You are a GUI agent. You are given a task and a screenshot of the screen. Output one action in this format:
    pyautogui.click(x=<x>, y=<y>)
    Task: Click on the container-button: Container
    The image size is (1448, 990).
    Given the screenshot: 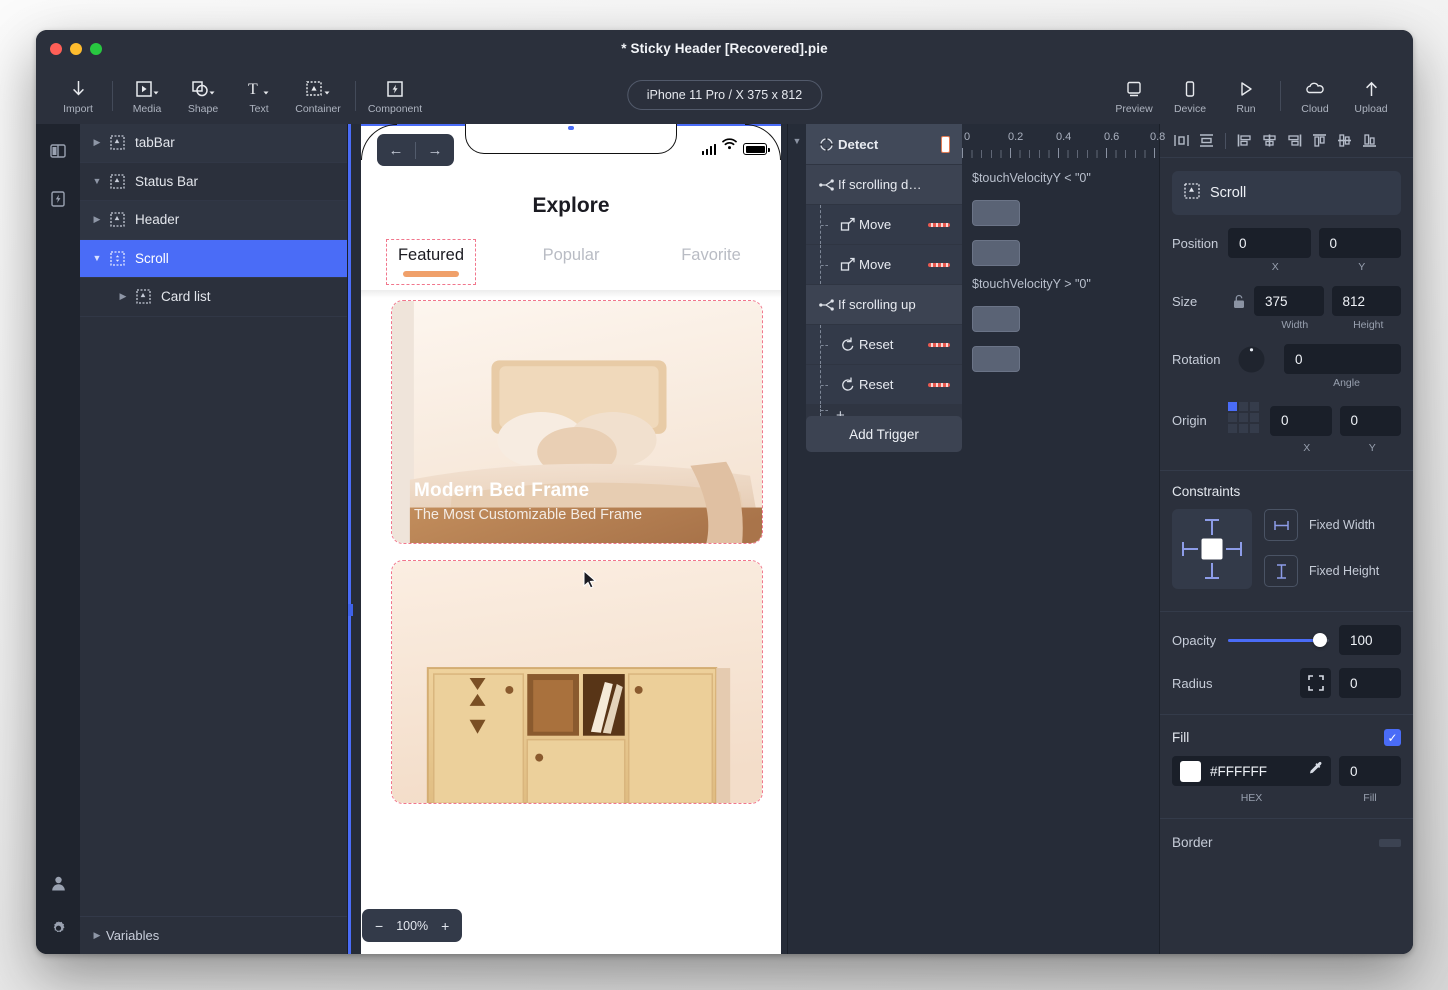 What is the action you would take?
    pyautogui.click(x=318, y=96)
    